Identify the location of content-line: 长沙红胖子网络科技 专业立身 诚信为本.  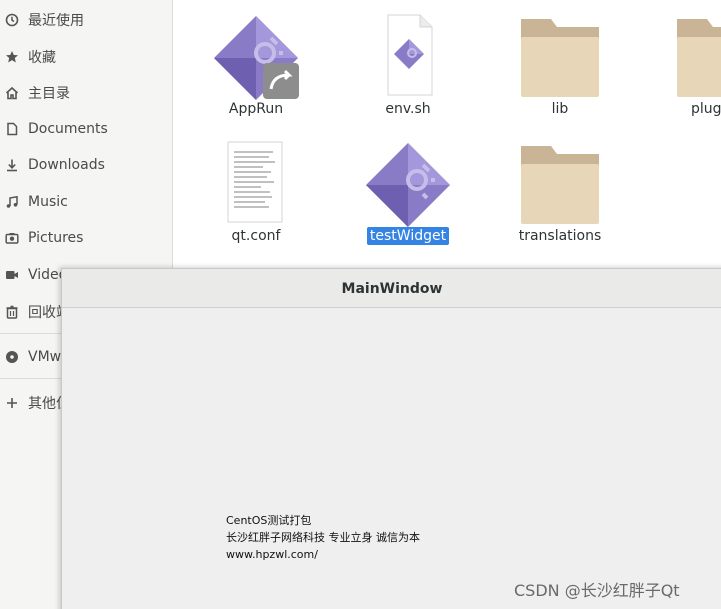
(323, 537).